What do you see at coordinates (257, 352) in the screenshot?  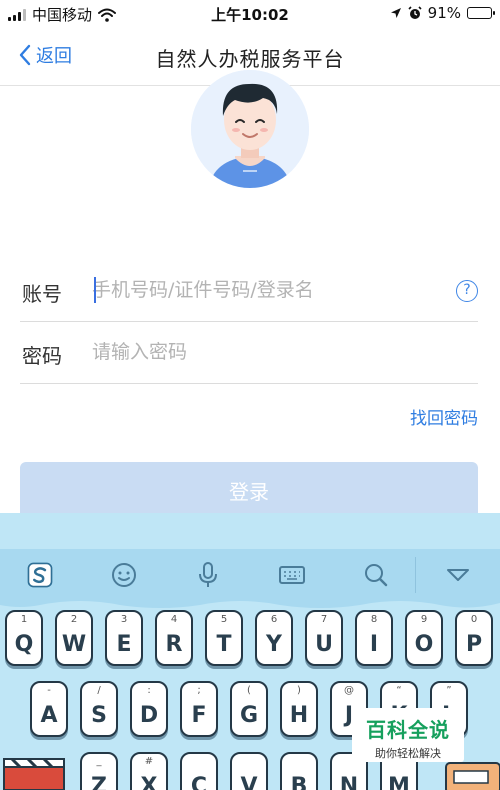 I see `password-input` at bounding box center [257, 352].